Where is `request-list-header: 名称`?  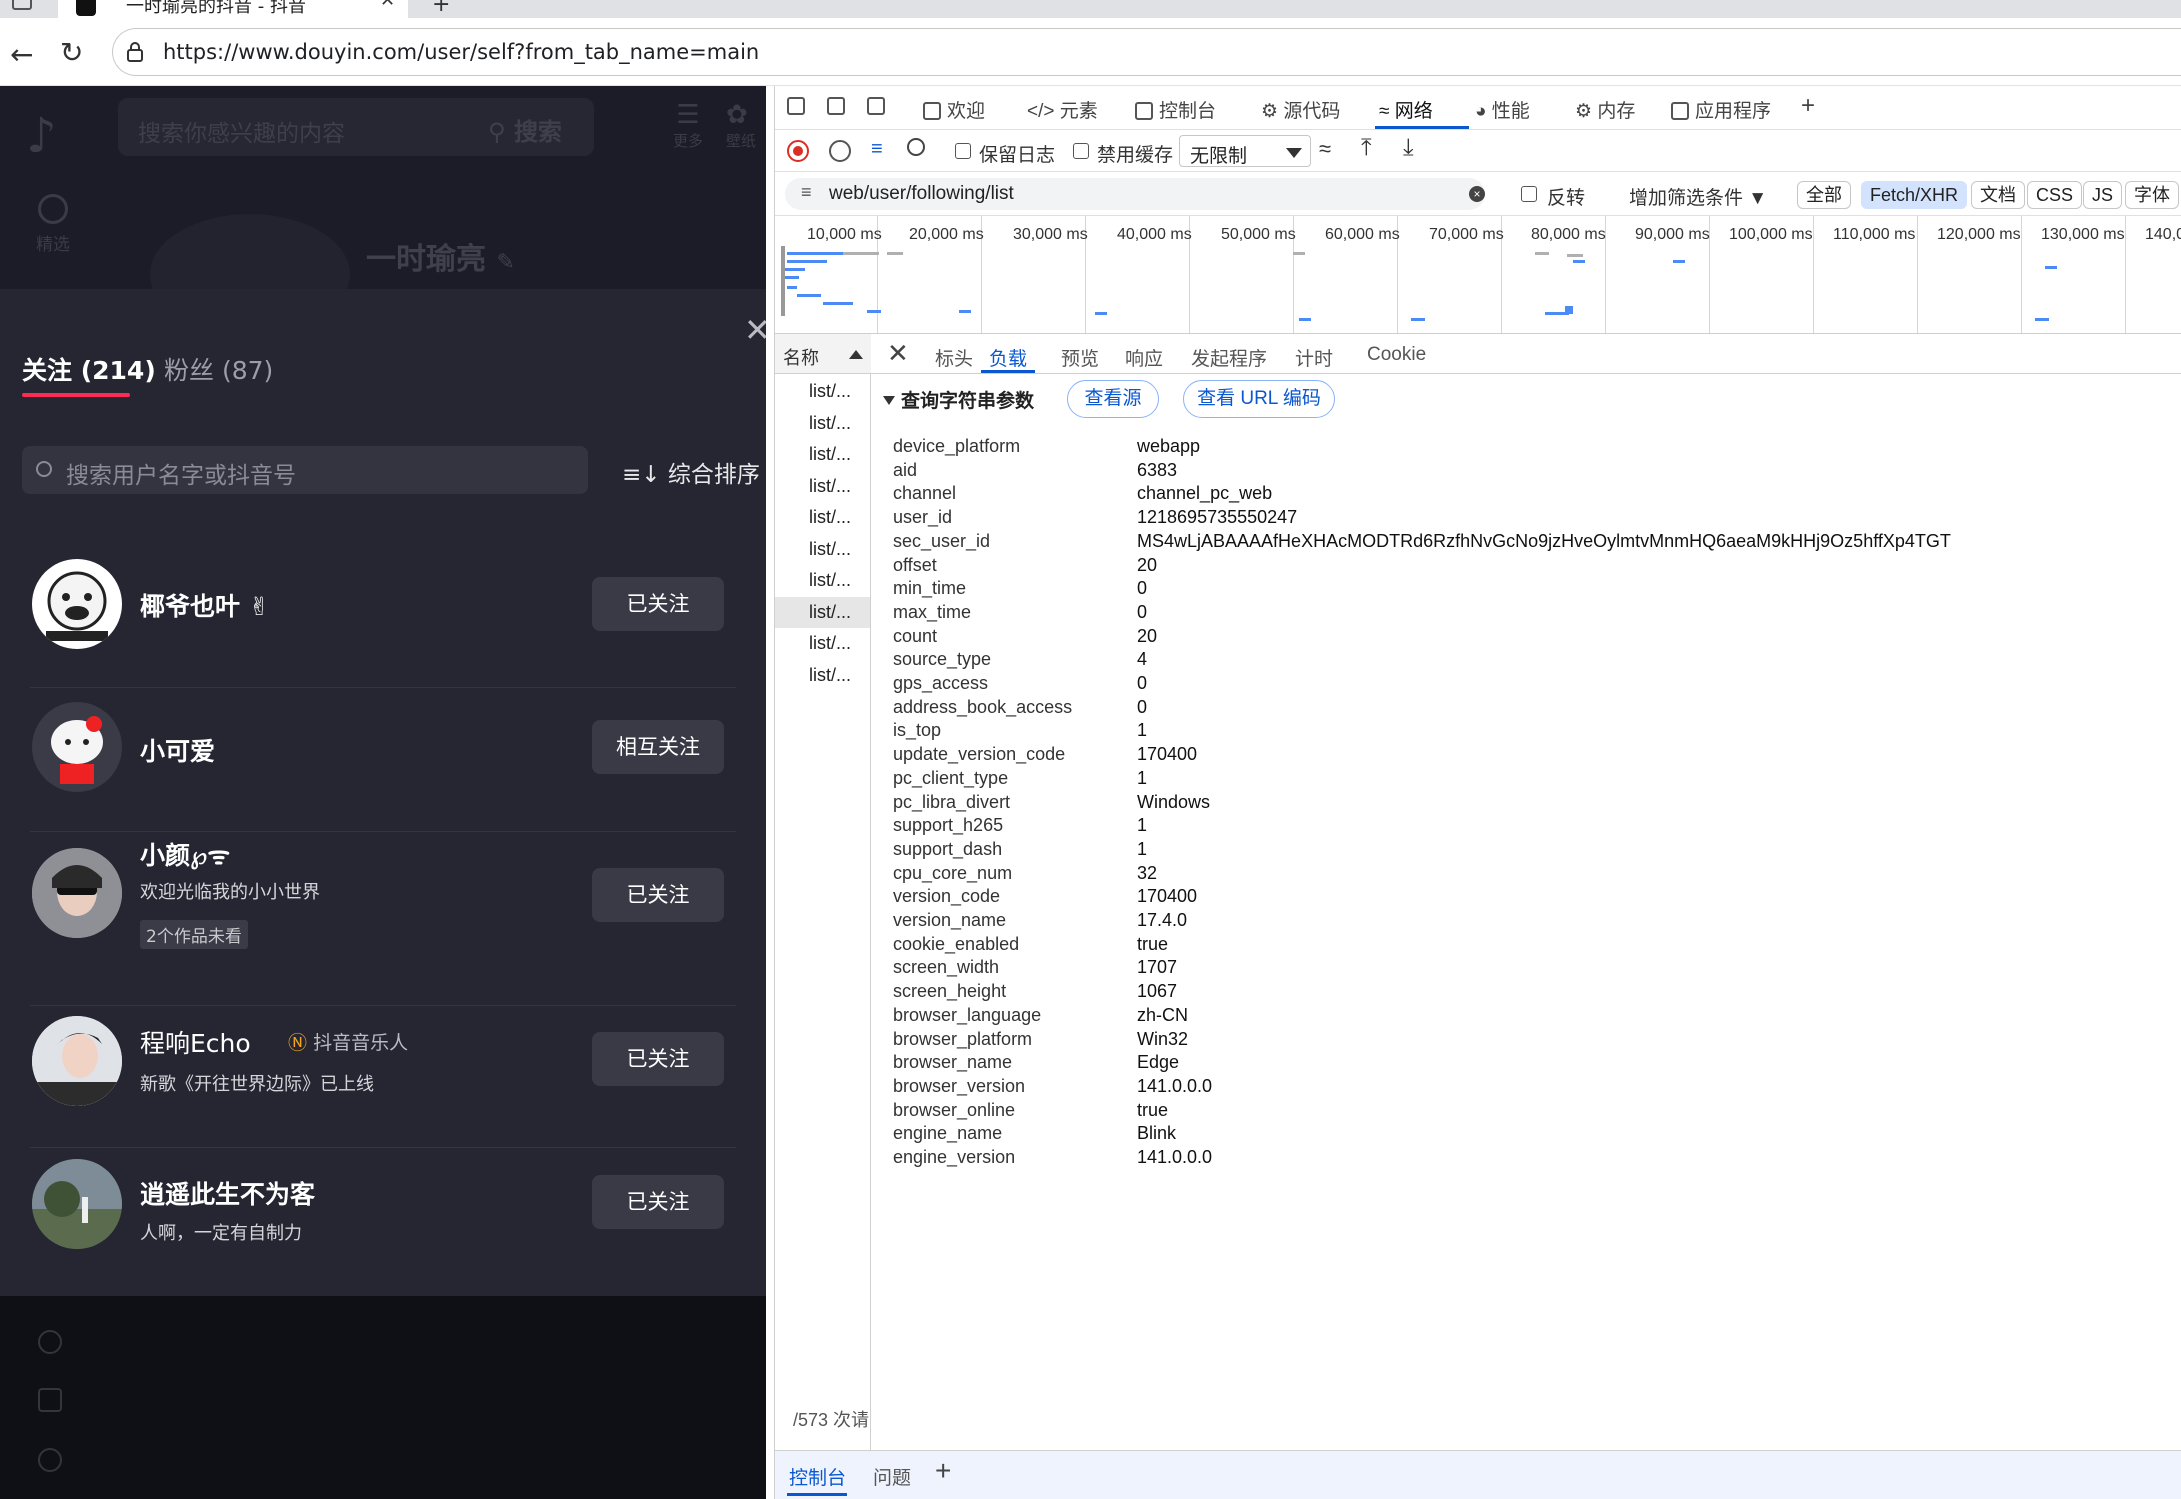 request-list-header: 名称 is located at coordinates (823, 354).